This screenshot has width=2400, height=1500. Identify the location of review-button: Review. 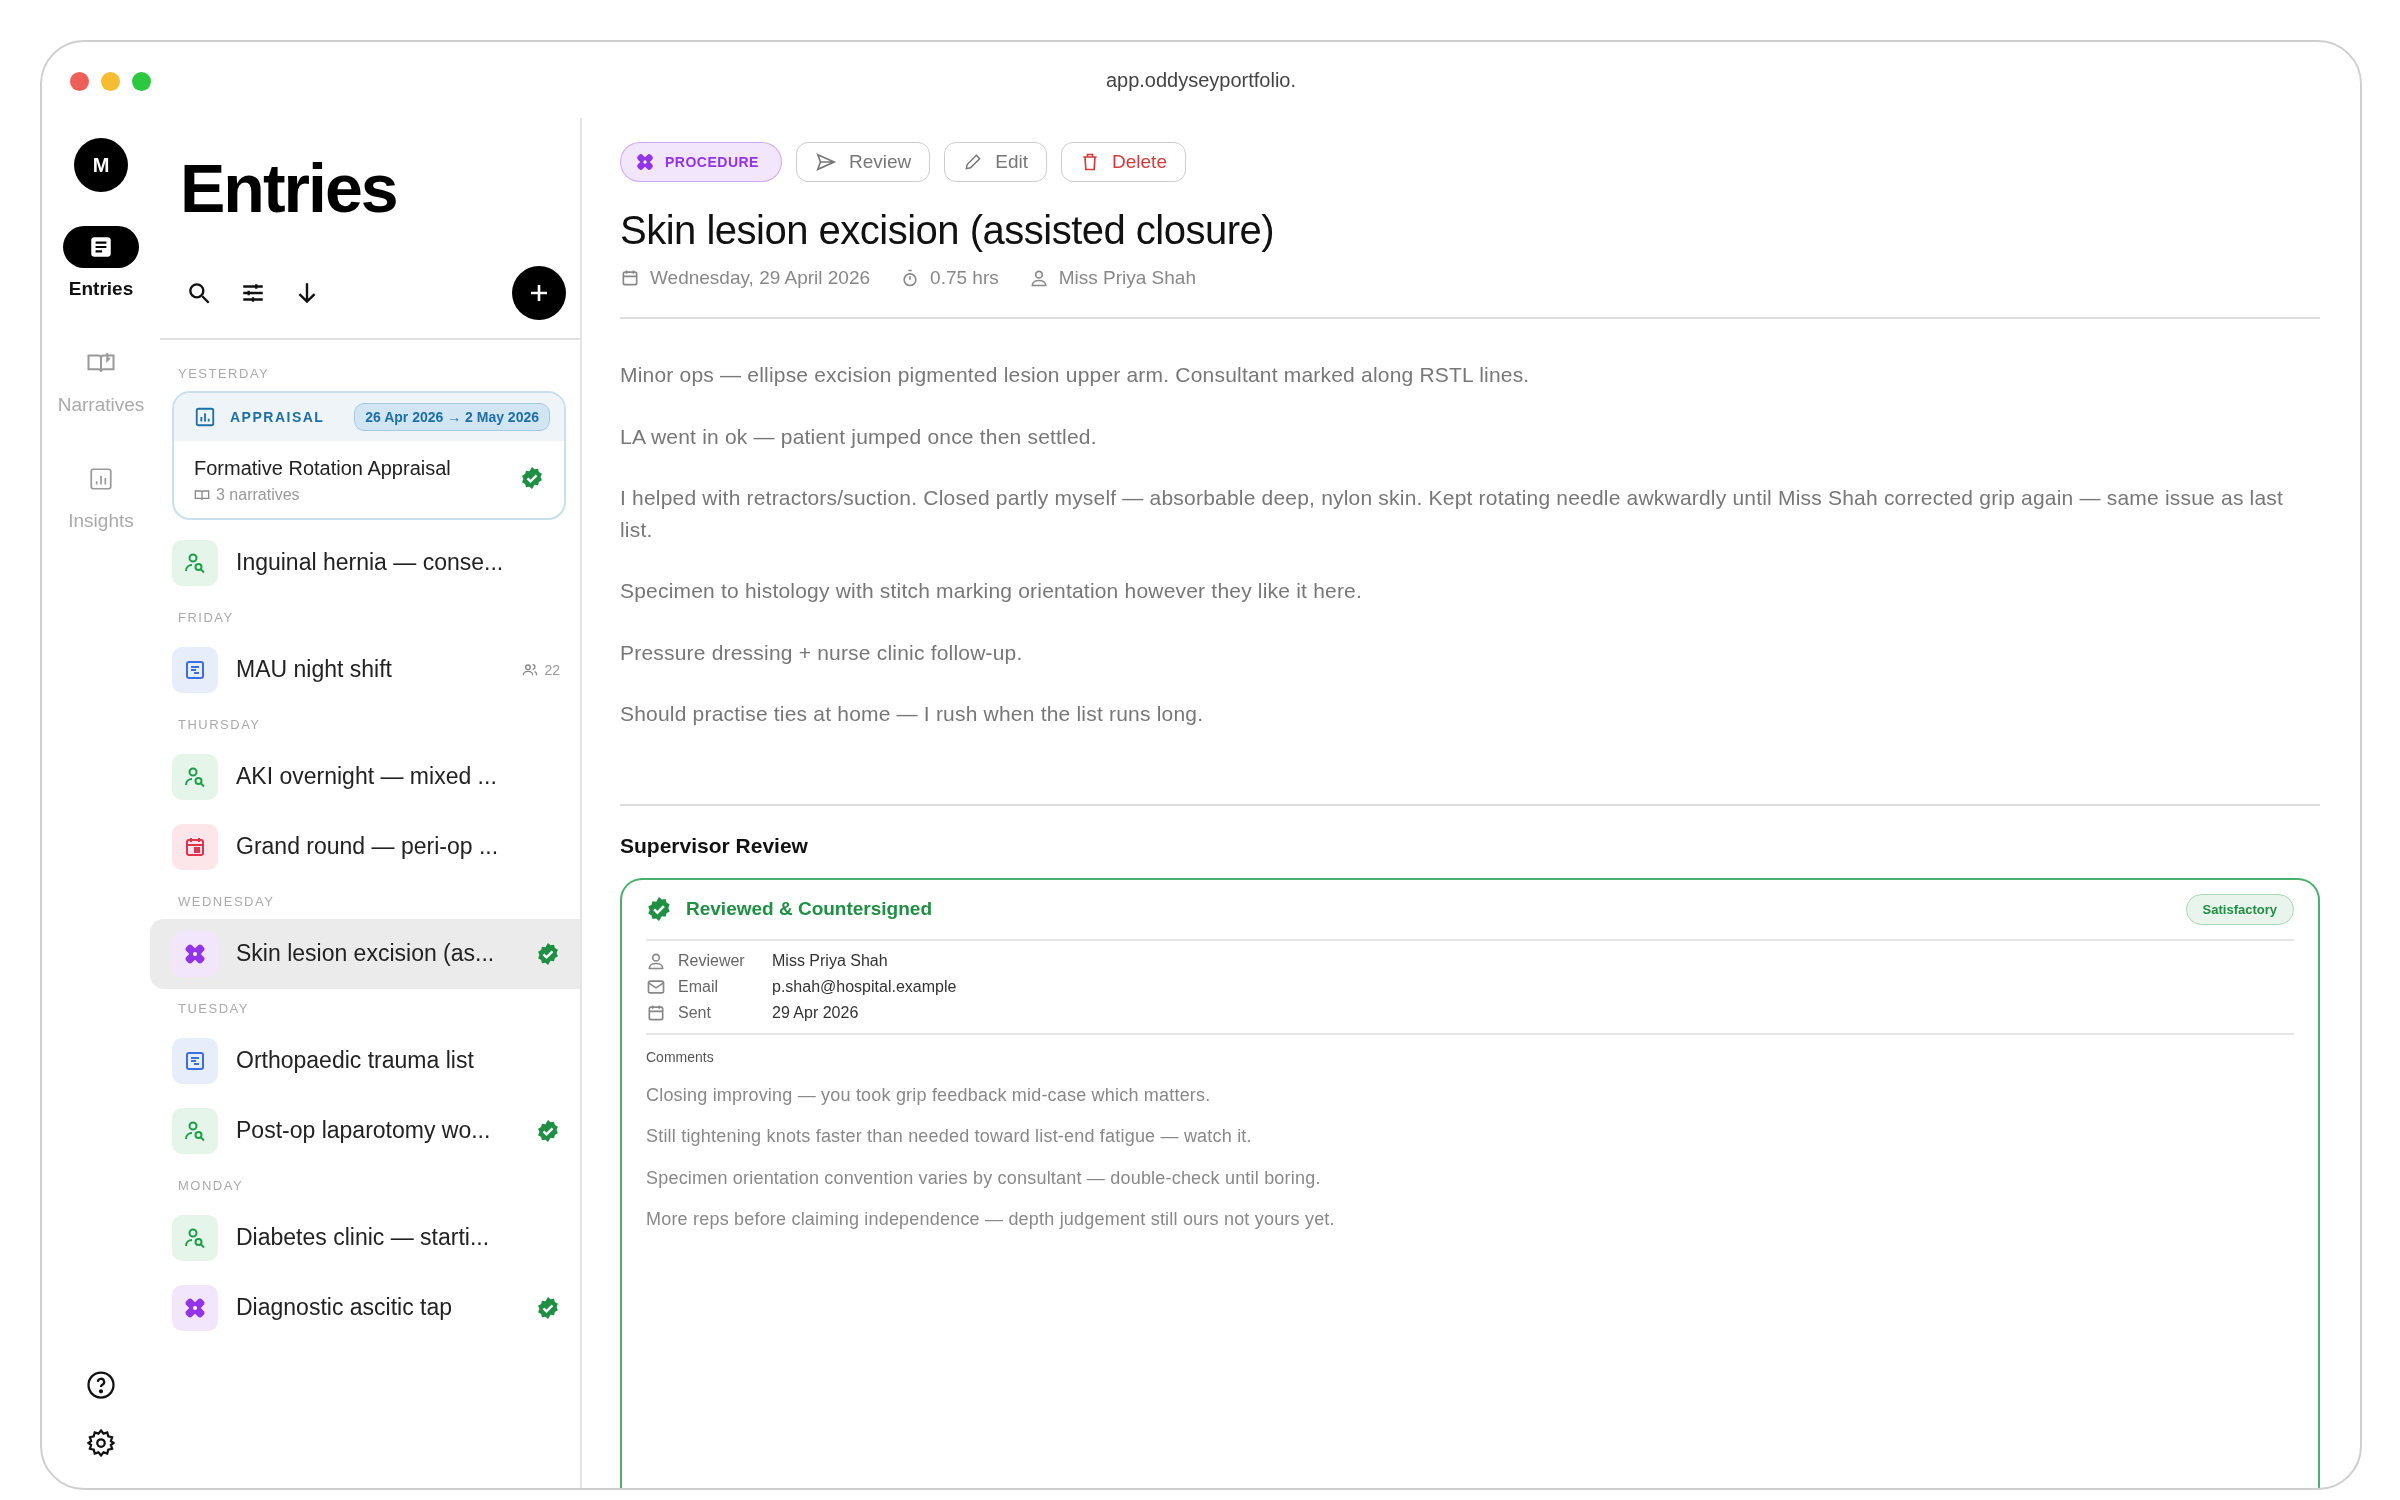
(863, 162).